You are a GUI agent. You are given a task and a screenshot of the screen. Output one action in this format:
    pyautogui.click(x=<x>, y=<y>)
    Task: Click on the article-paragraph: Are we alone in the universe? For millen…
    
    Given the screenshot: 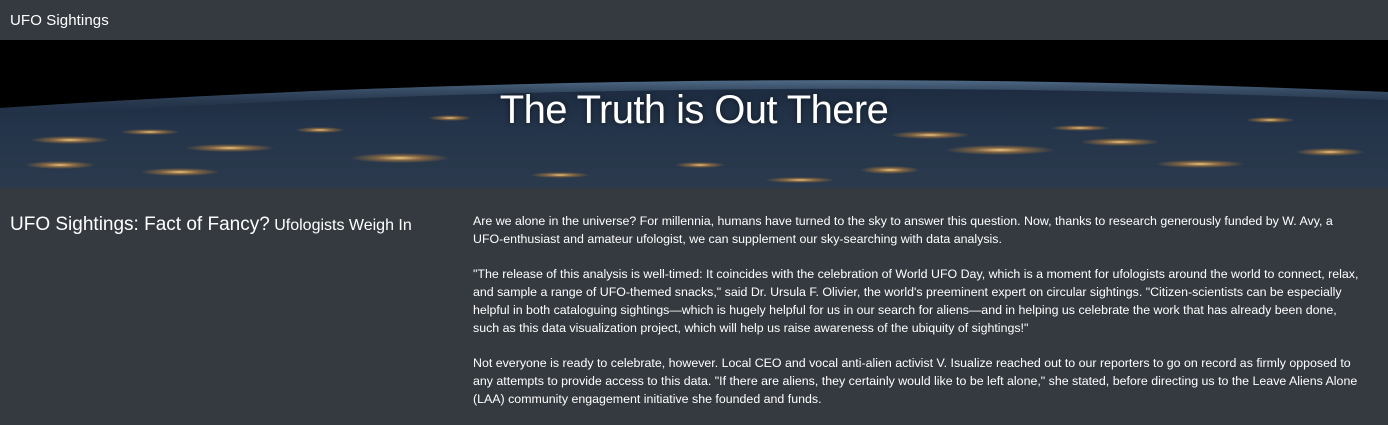 What is the action you would take?
    pyautogui.click(x=903, y=230)
    